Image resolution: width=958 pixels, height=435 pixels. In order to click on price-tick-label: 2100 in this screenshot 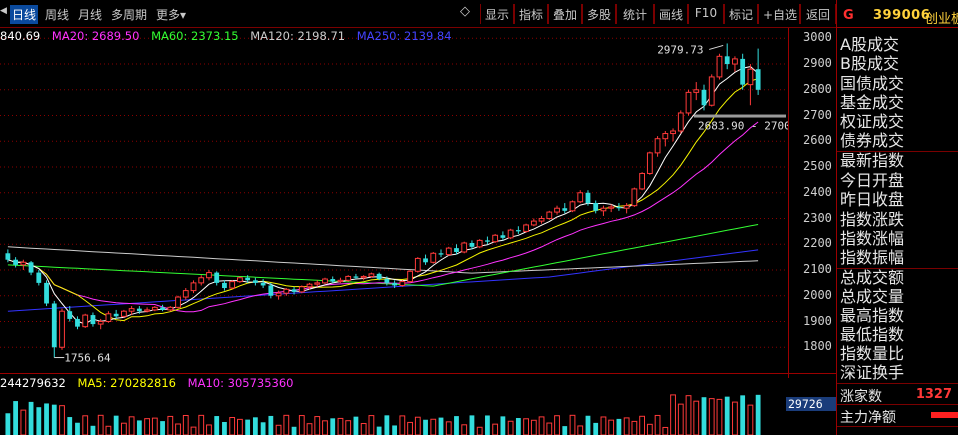, I will do `click(817, 269)`.